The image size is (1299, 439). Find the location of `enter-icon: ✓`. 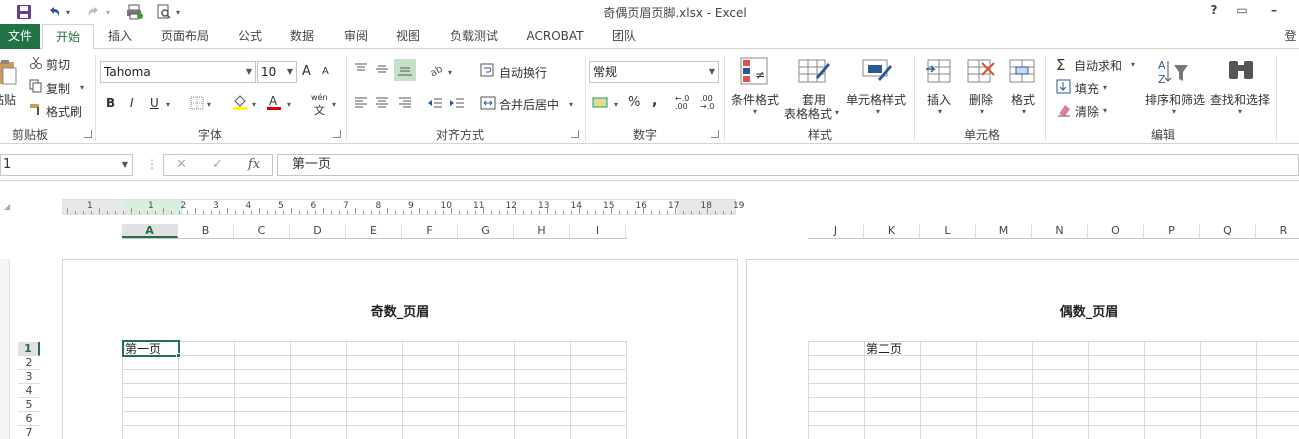

enter-icon: ✓ is located at coordinates (217, 164).